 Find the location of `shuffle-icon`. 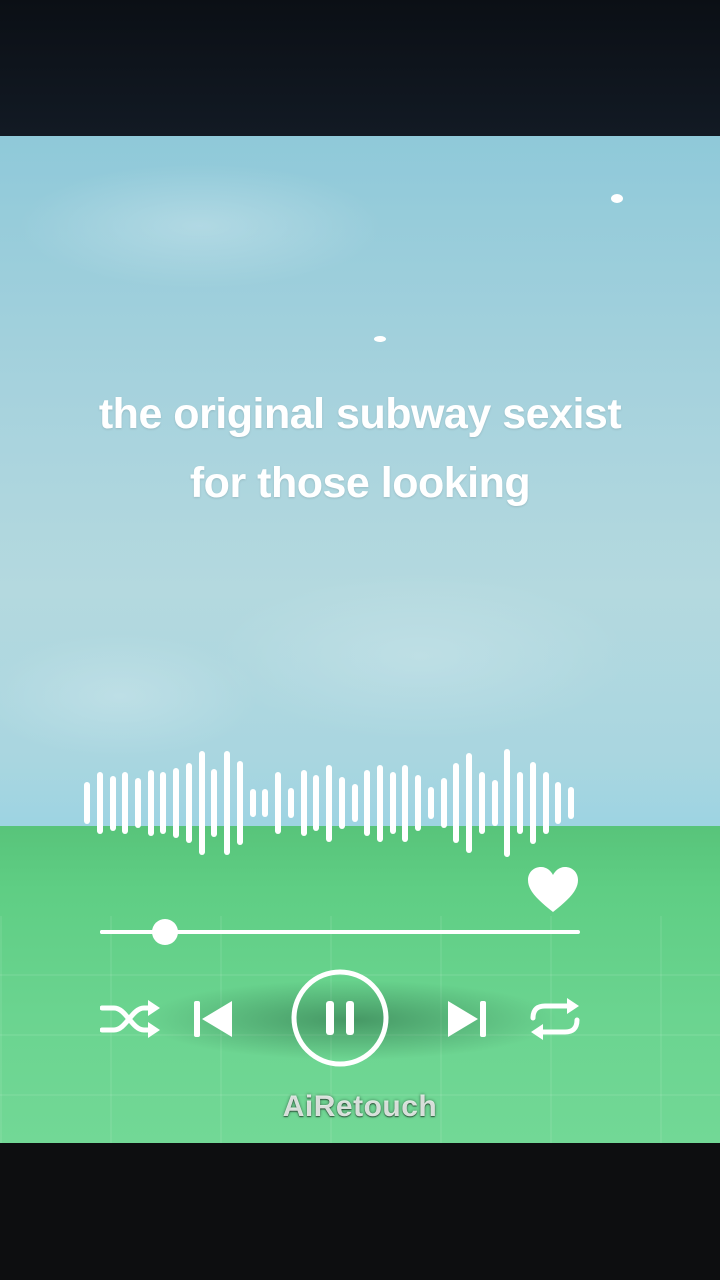

shuffle-icon is located at coordinates (129, 1019).